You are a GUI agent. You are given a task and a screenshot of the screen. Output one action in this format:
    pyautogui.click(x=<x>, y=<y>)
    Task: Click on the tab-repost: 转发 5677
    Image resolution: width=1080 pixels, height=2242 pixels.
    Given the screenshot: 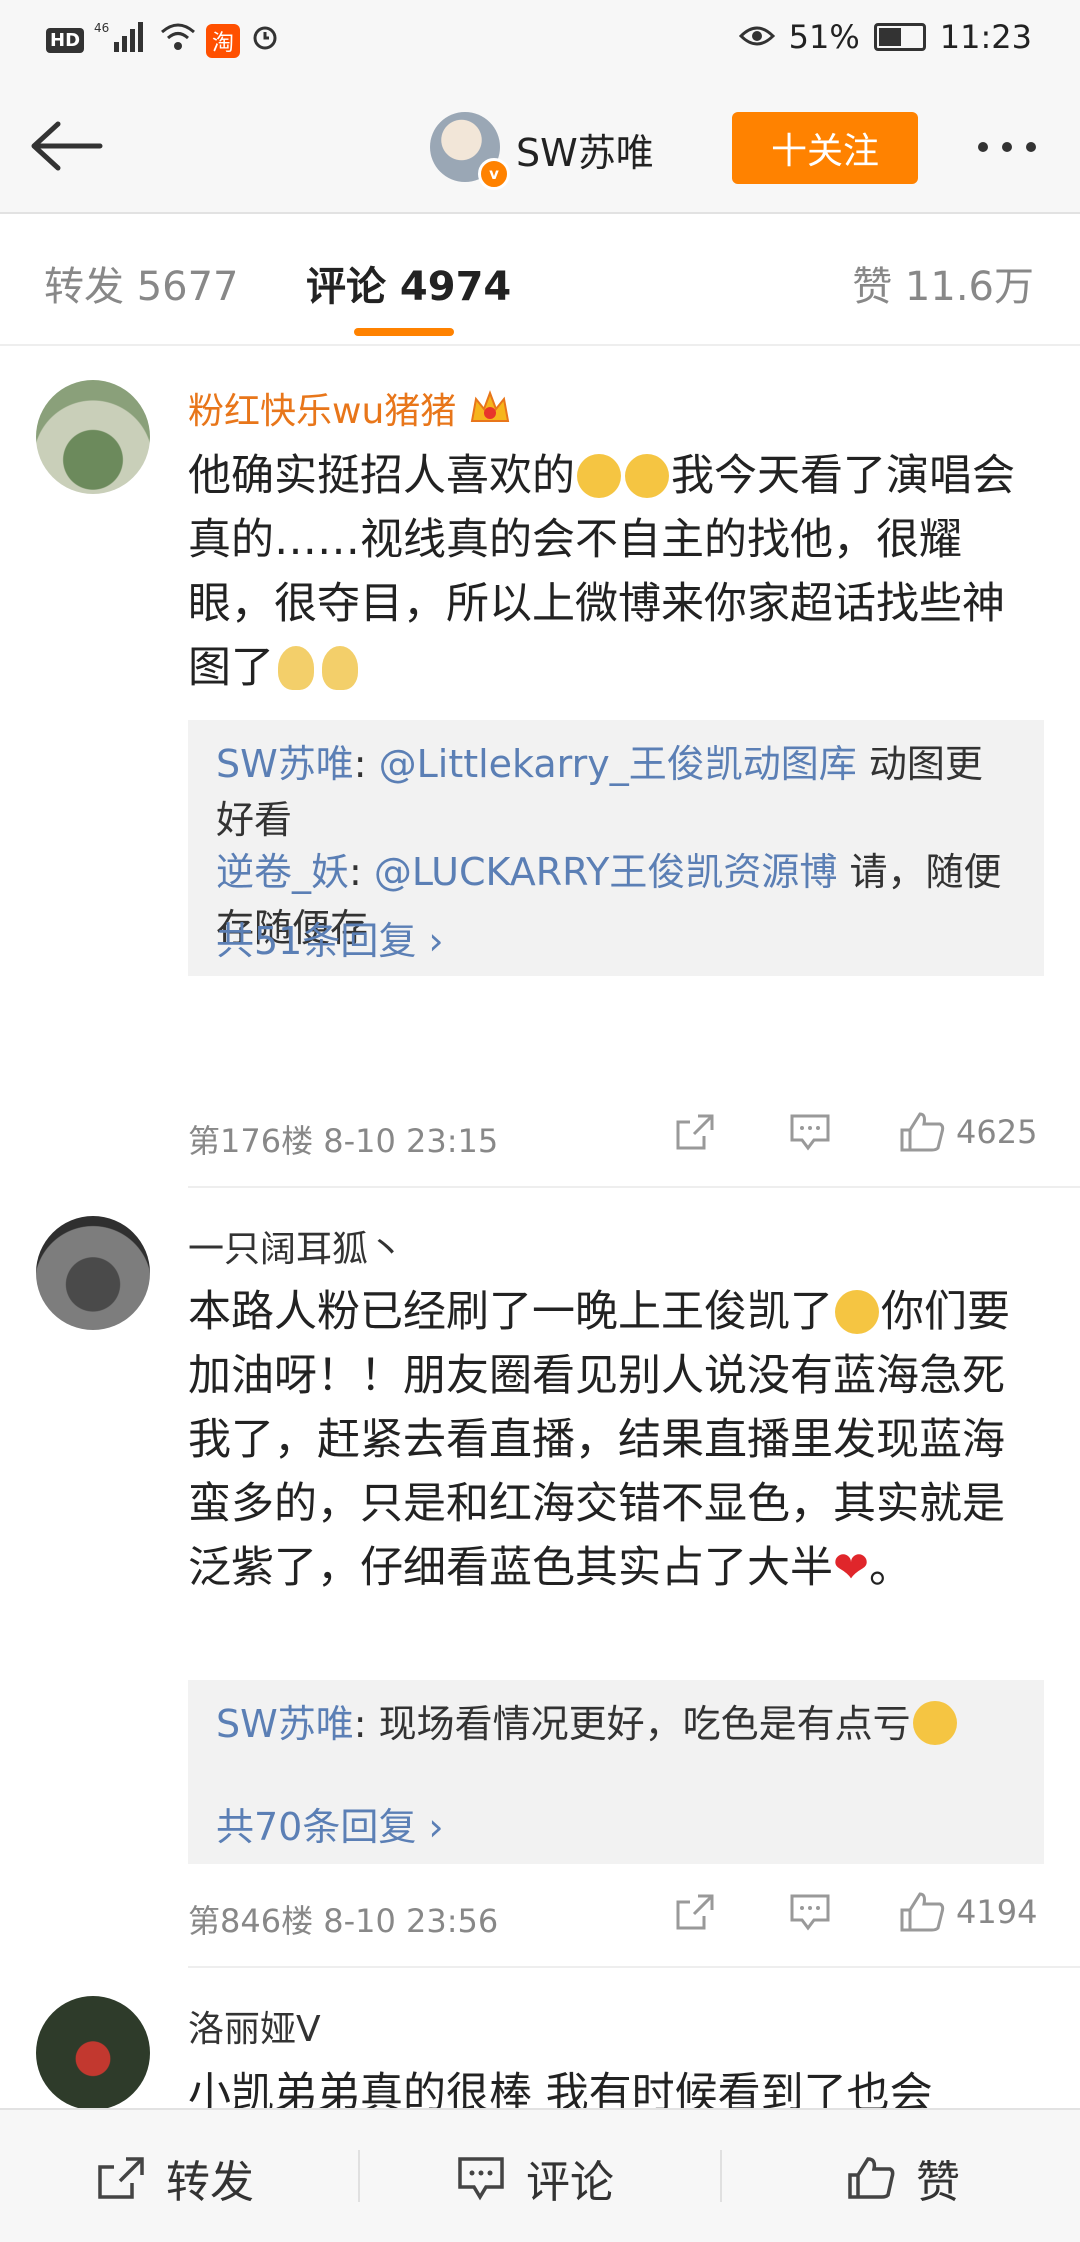 What is the action you would take?
    pyautogui.click(x=141, y=283)
    